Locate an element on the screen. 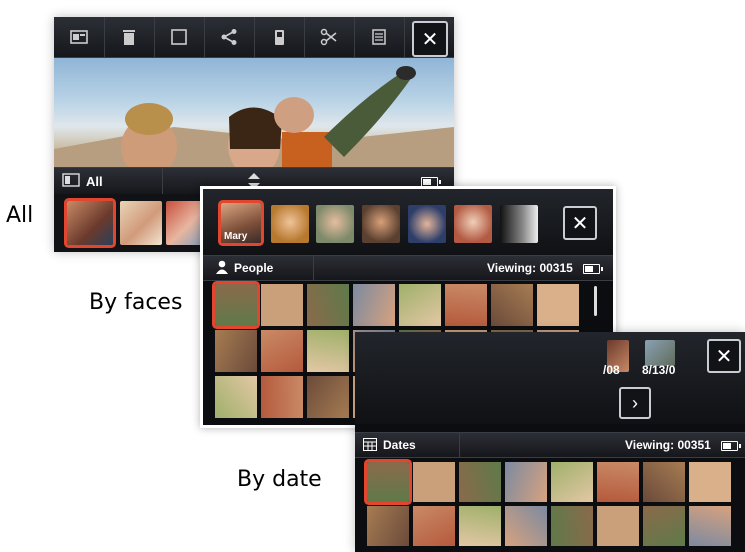  people-filter-label: People is located at coordinates (253, 268).